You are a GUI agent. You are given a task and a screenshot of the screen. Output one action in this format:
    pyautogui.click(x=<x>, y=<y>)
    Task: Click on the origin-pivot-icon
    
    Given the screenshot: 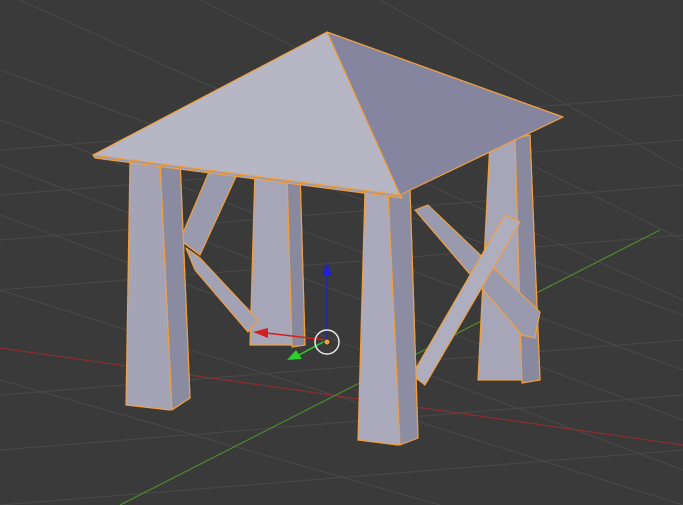 What is the action you would take?
    pyautogui.click(x=327, y=342)
    